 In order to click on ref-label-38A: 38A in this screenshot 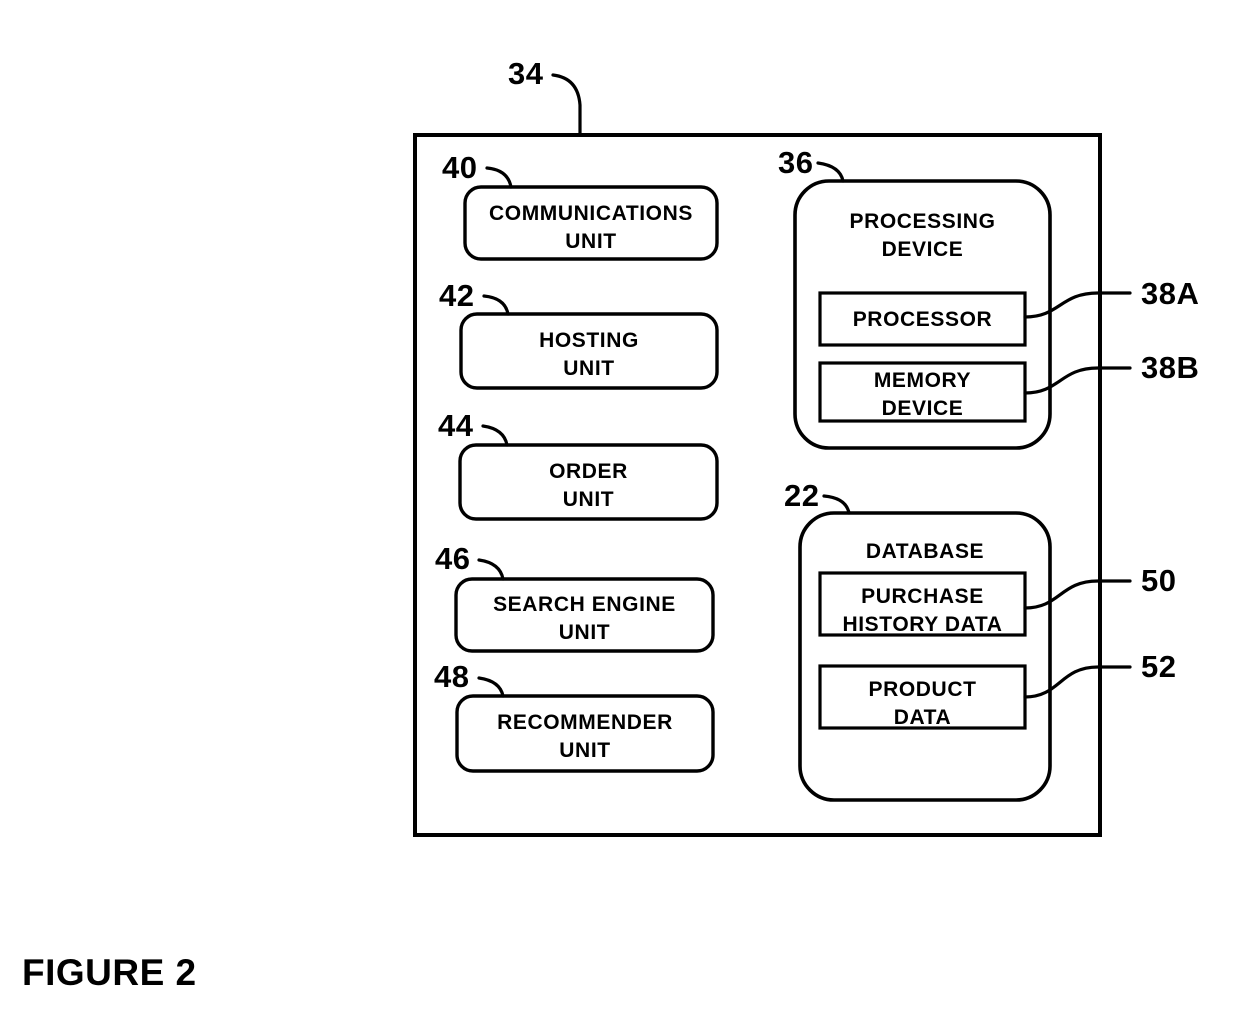, I will do `click(1170, 293)`.